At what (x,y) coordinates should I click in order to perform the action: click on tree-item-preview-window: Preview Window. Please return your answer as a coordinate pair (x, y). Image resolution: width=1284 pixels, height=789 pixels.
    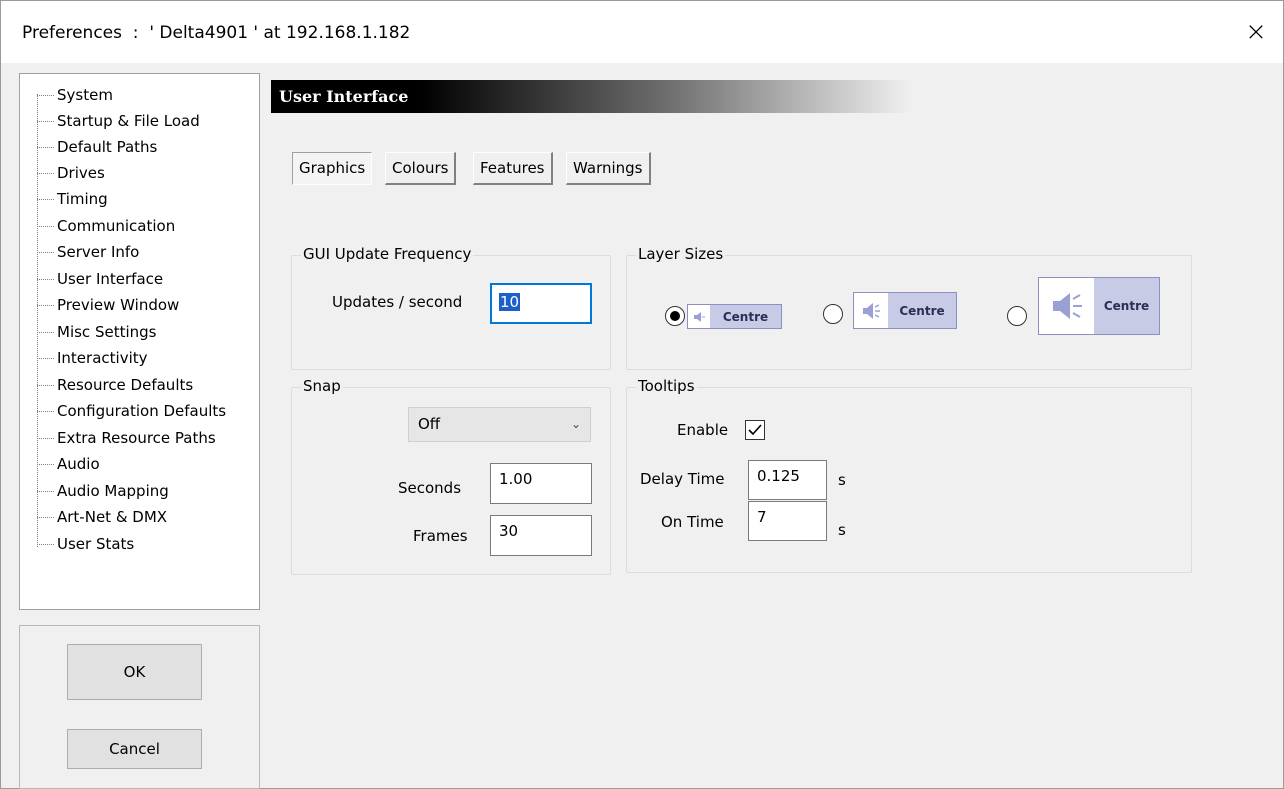
    Looking at the image, I should click on (108, 305).